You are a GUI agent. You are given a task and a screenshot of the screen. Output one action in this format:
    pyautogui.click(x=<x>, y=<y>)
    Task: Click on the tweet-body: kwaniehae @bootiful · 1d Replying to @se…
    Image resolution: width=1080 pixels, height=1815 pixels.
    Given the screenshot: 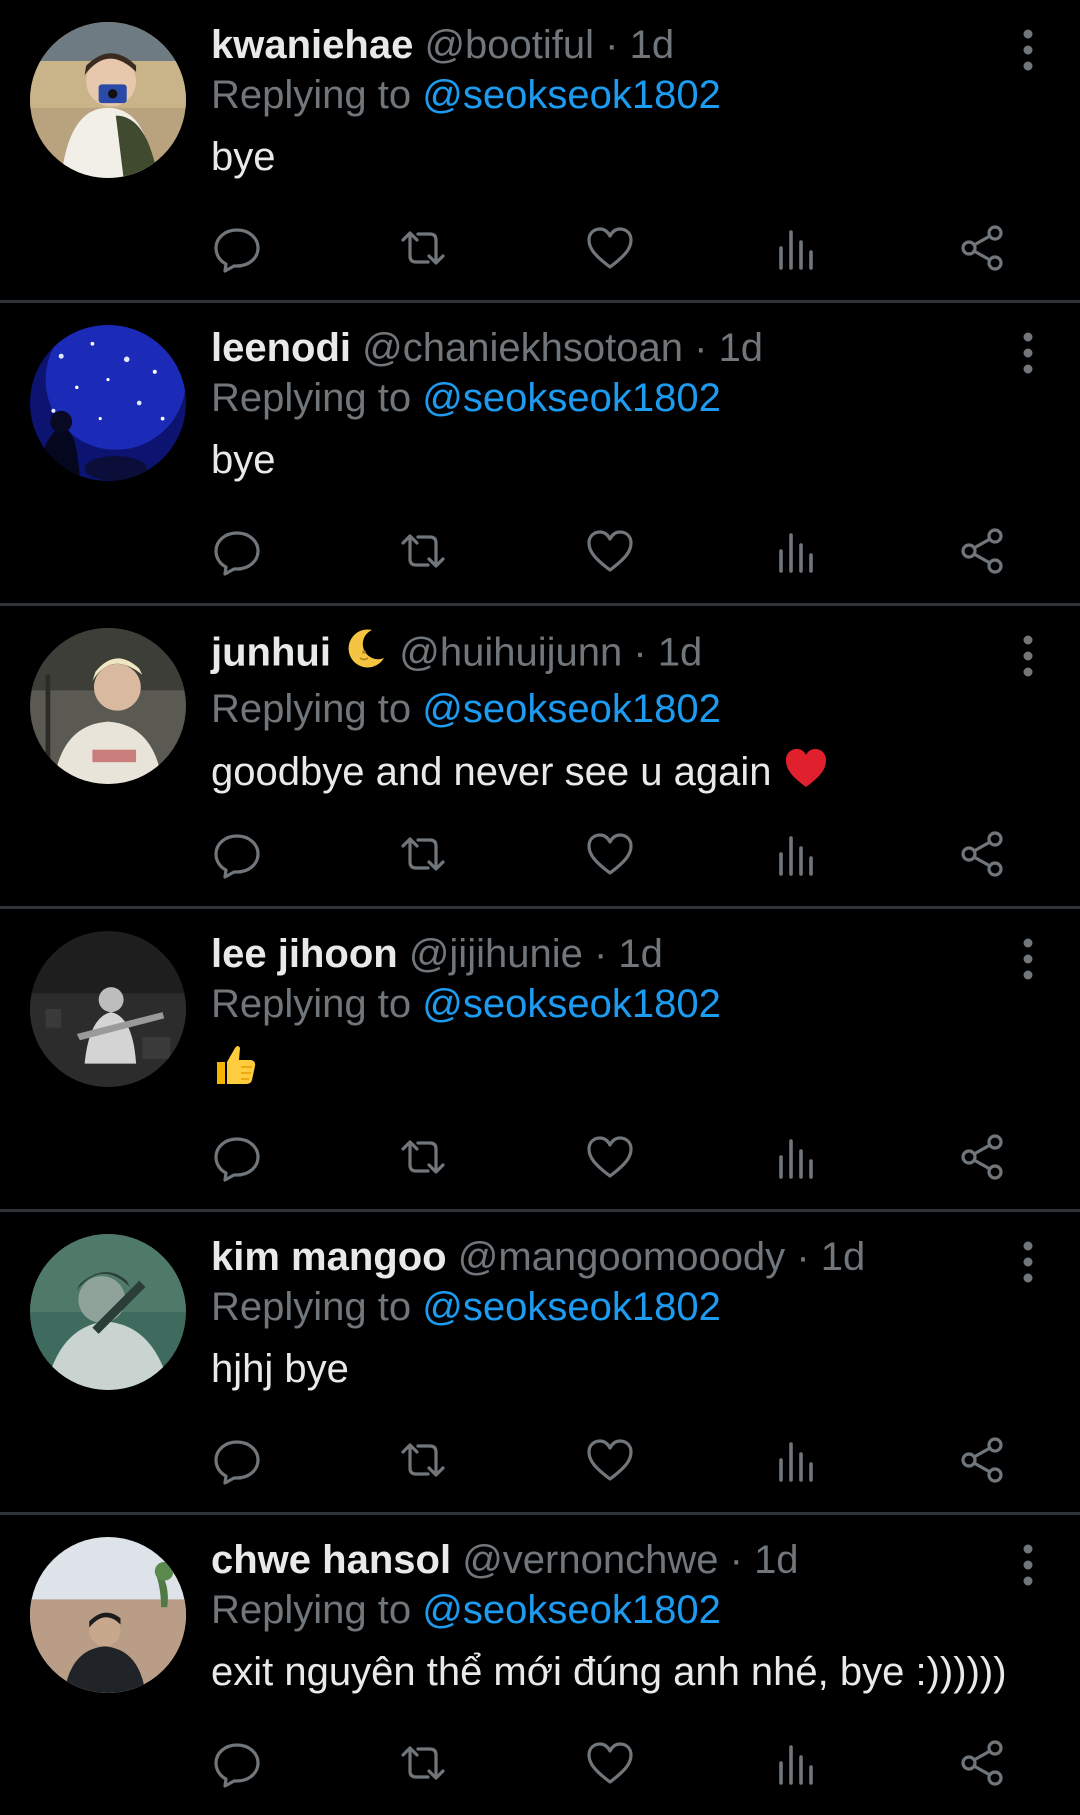 What is the action you would take?
    pyautogui.click(x=625, y=101)
    